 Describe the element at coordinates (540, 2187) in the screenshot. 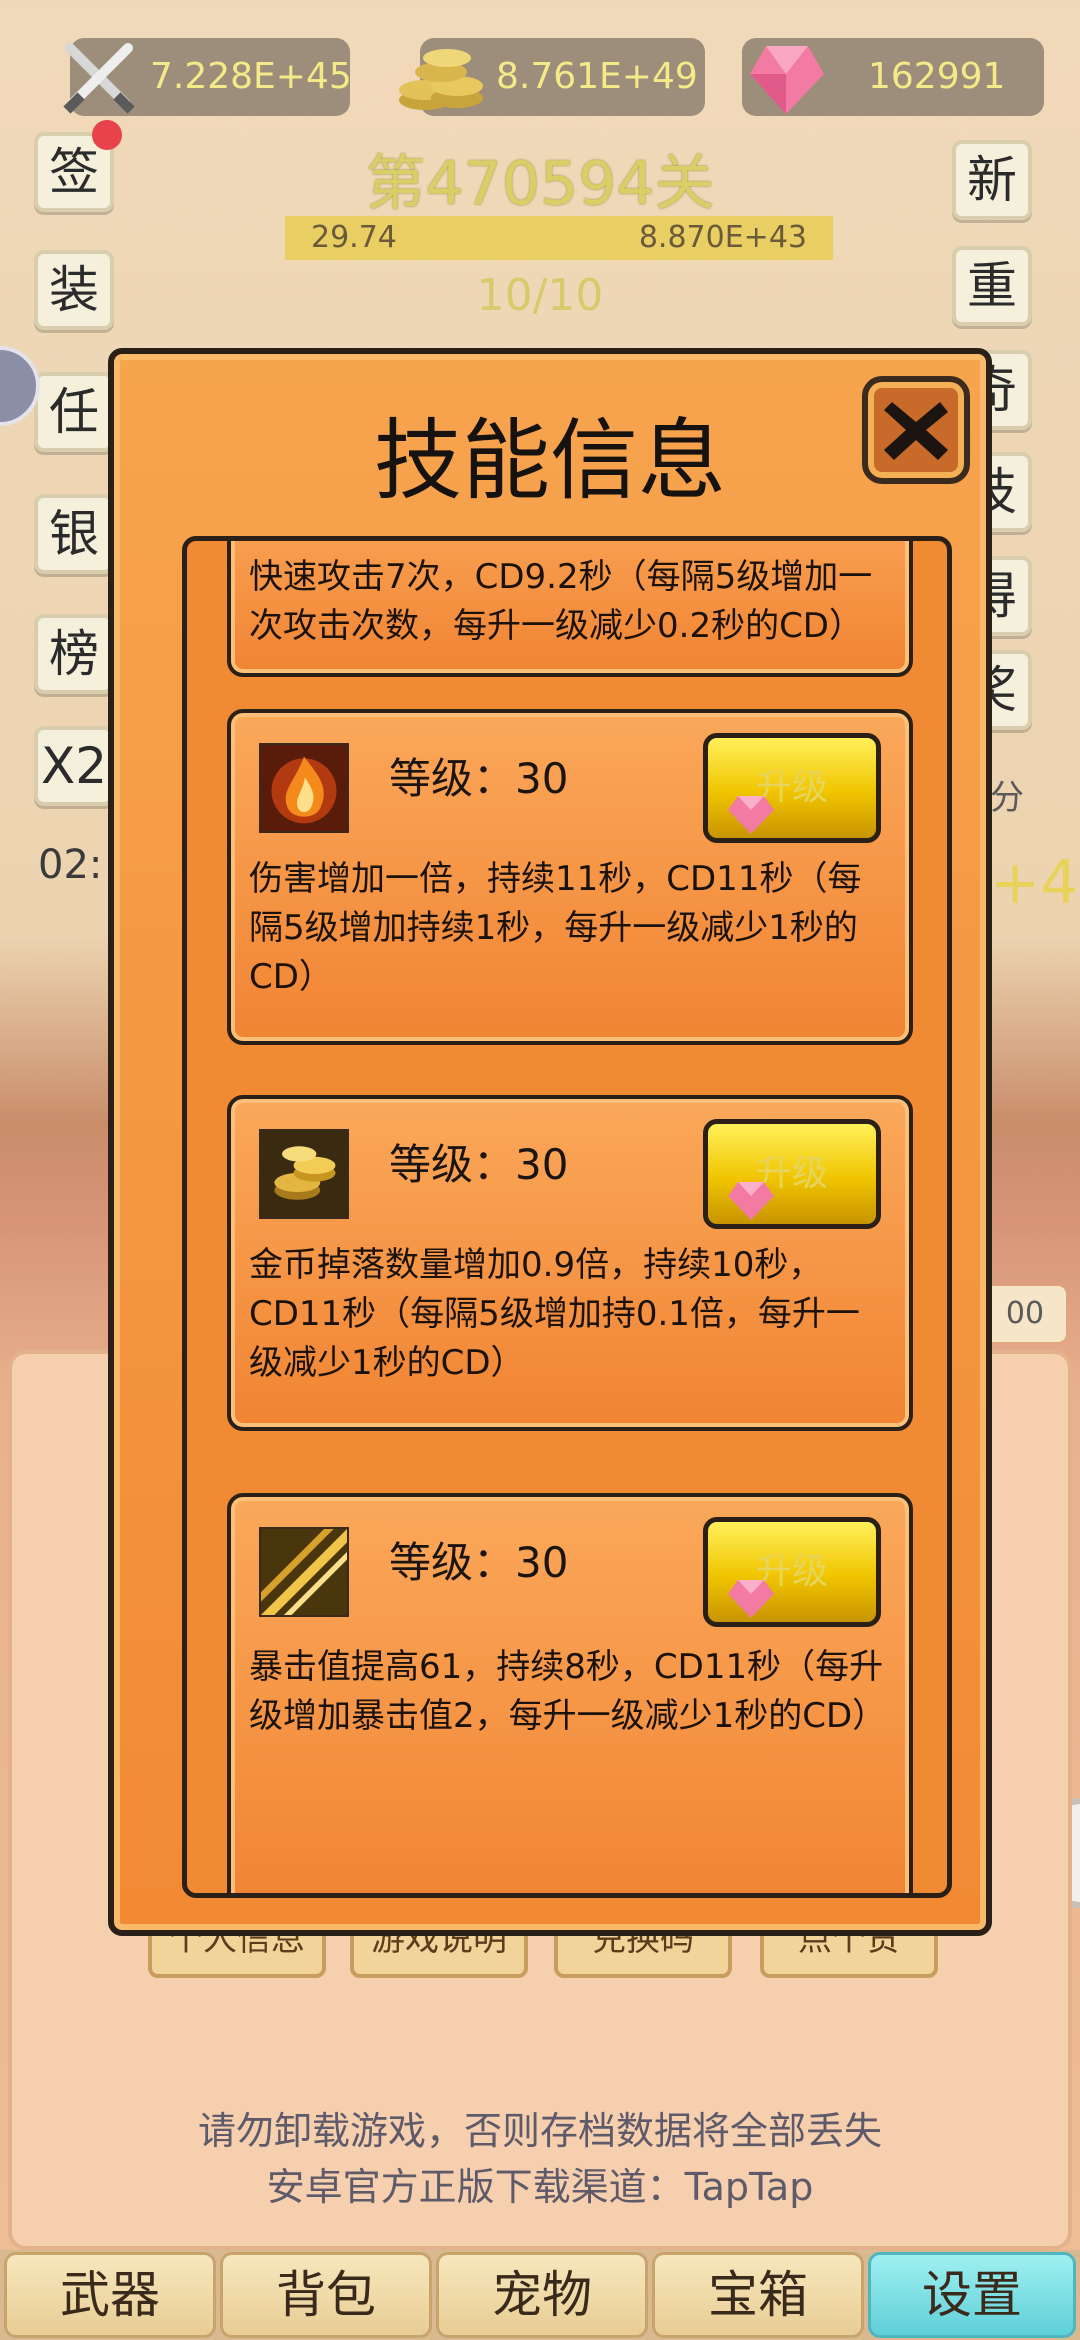

I see `notice-line-2: 安卓官方正版下载渠道：TapTap` at that location.